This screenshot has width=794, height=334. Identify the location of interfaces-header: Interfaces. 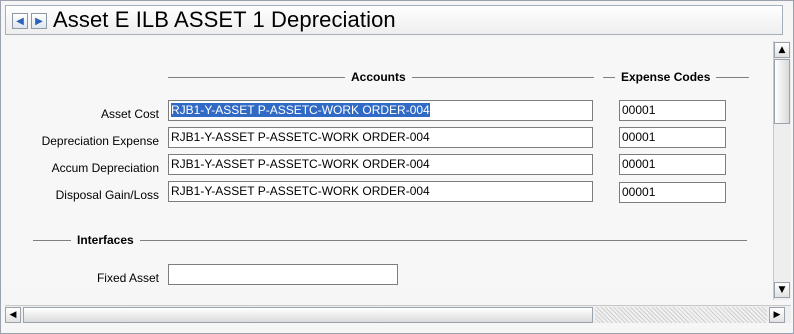
(105, 240).